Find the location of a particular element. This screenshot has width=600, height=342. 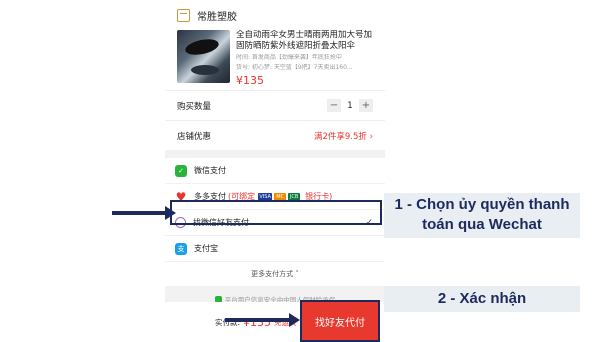

quantity-row: 购买数量 − 1 + is located at coordinates (275, 105).